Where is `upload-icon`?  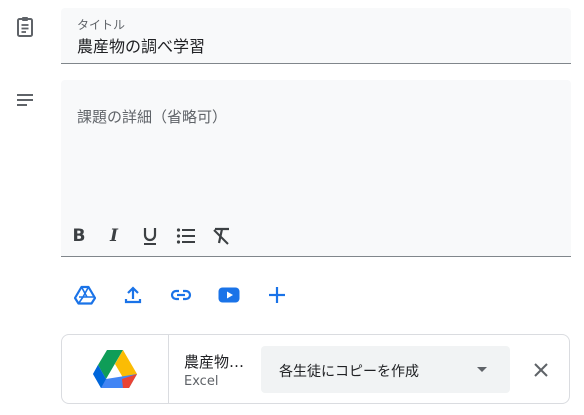 upload-icon is located at coordinates (133, 295).